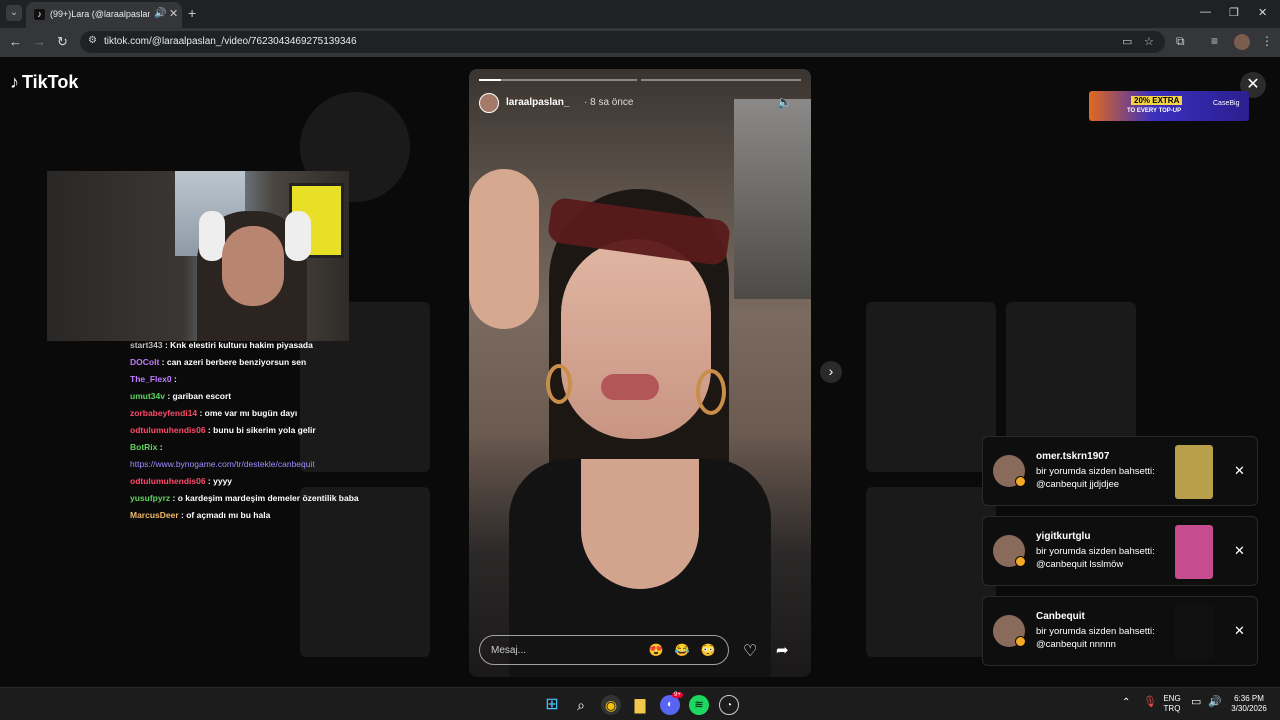 This screenshot has width=1280, height=720. What do you see at coordinates (604, 650) in the screenshot?
I see `message-input: Mesaj... 😍 😂 😳` at bounding box center [604, 650].